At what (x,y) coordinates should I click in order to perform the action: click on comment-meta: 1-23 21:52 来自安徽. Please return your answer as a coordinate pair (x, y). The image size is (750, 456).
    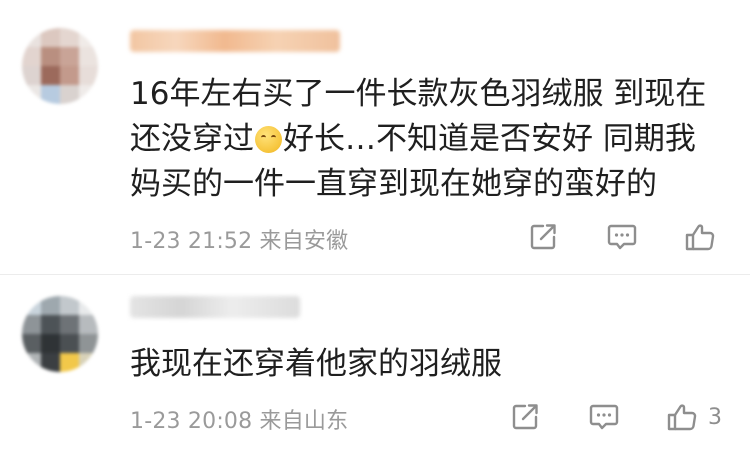
    Looking at the image, I should click on (239, 239).